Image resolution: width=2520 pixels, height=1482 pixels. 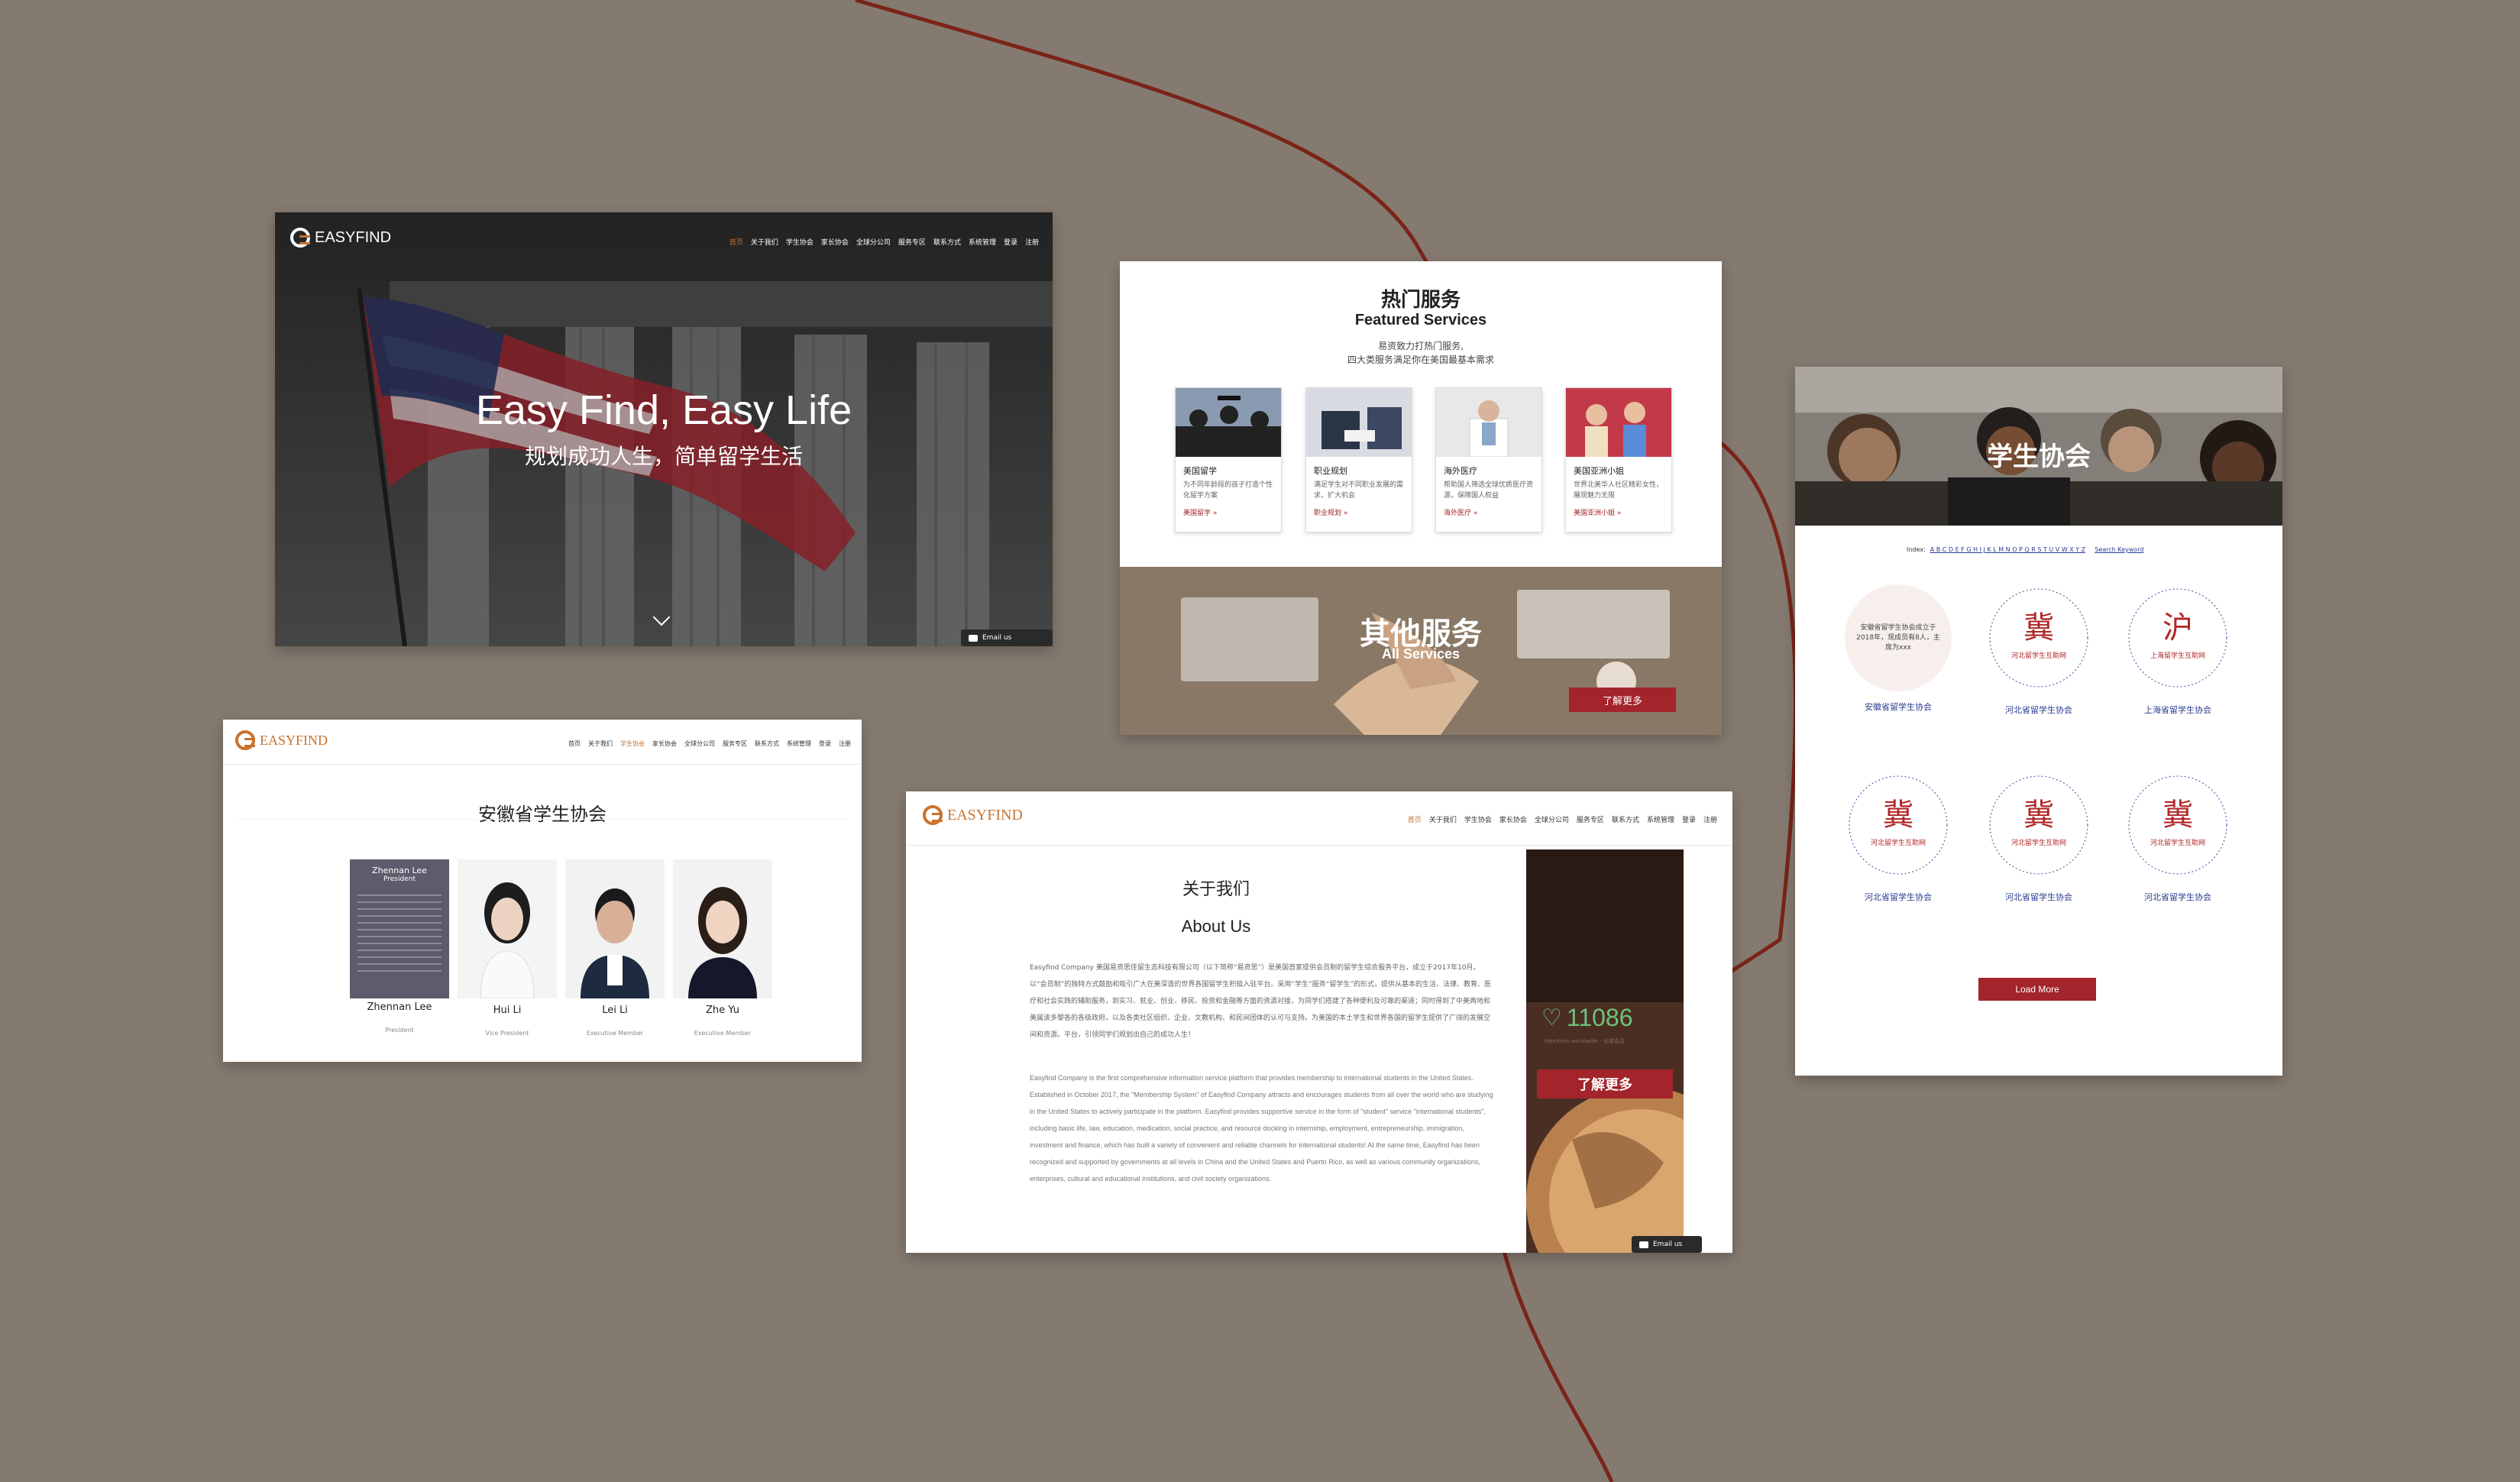 I want to click on association-item: 沪上海留学生互助网 上海省留学生协会, so click(x=2177, y=650).